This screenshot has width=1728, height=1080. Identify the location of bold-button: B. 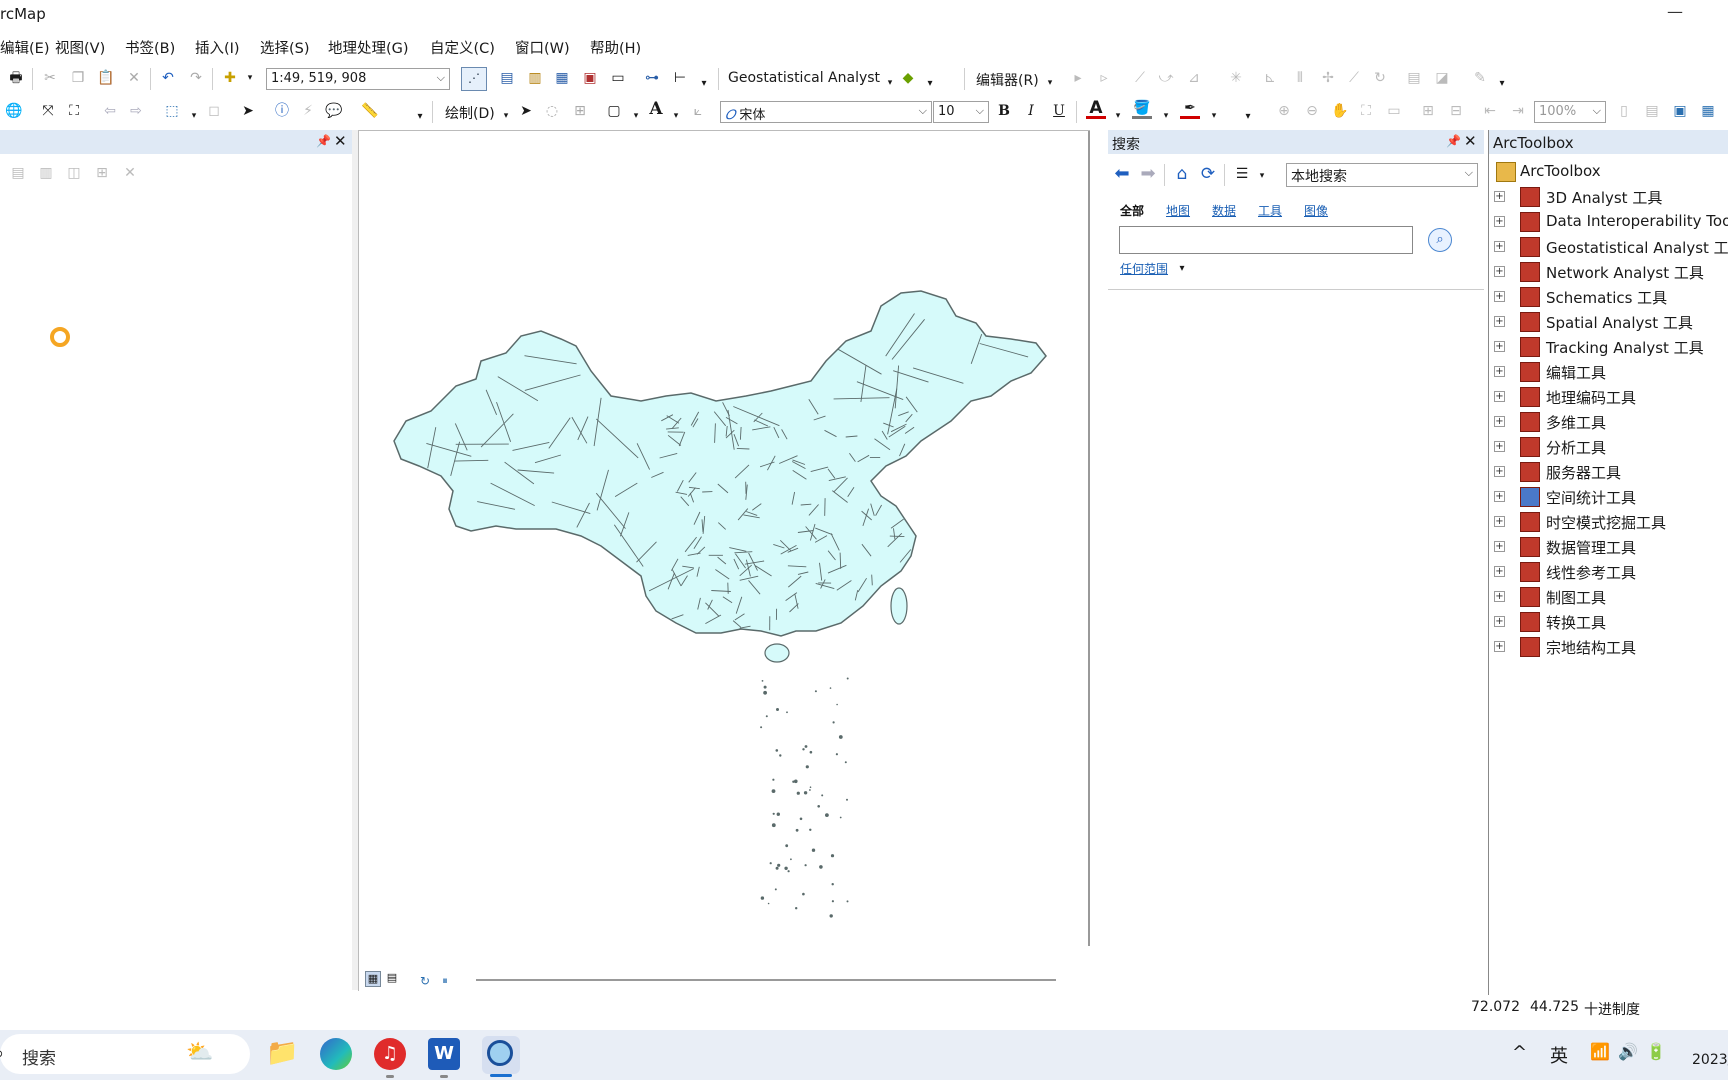
(1004, 111).